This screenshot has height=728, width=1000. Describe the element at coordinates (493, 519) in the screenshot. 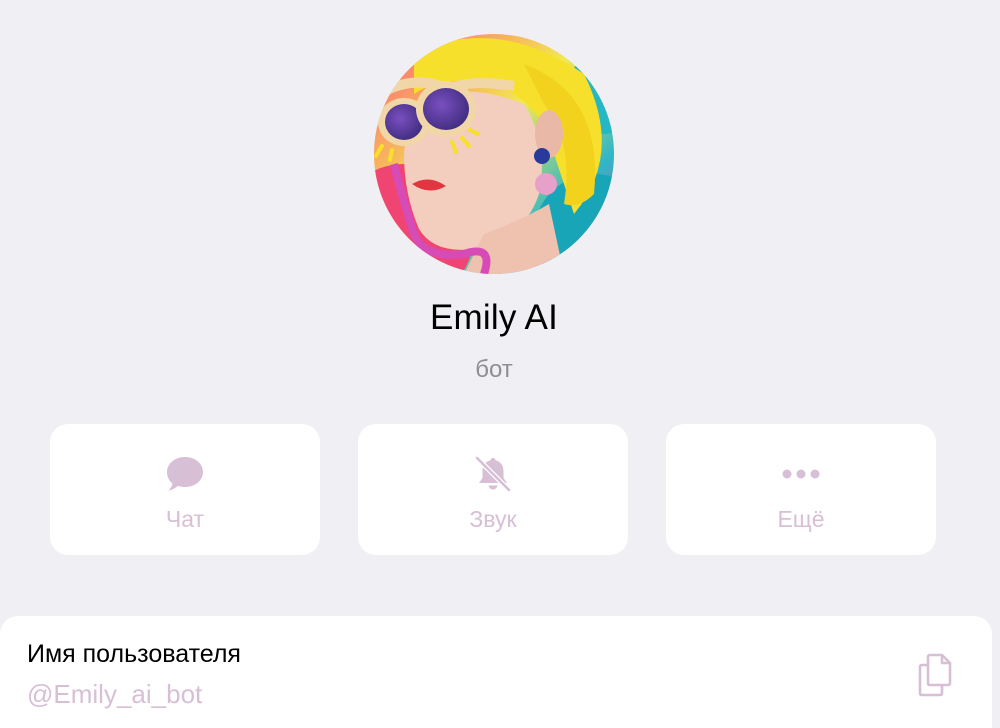

I see `sound-button-label: Звук` at that location.